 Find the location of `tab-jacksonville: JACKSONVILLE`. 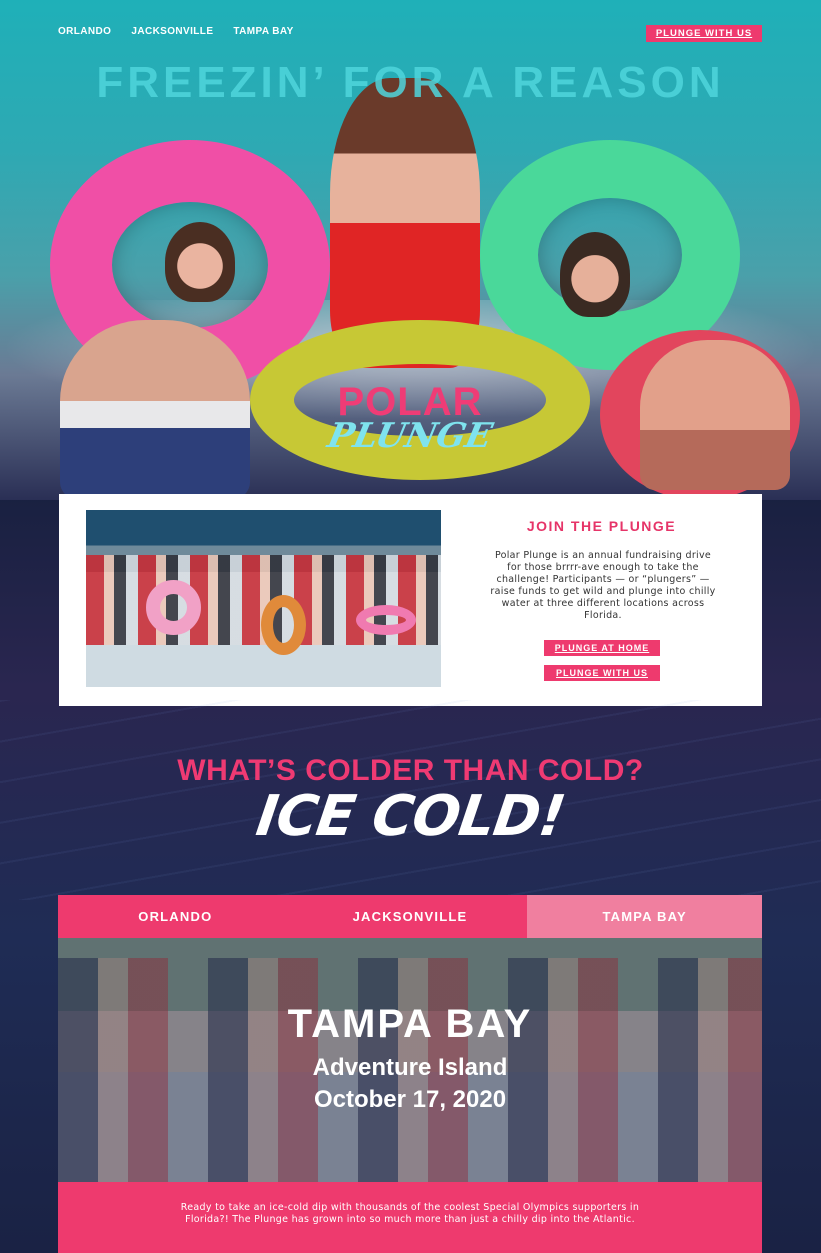

tab-jacksonville: JACKSONVILLE is located at coordinates (410, 916).